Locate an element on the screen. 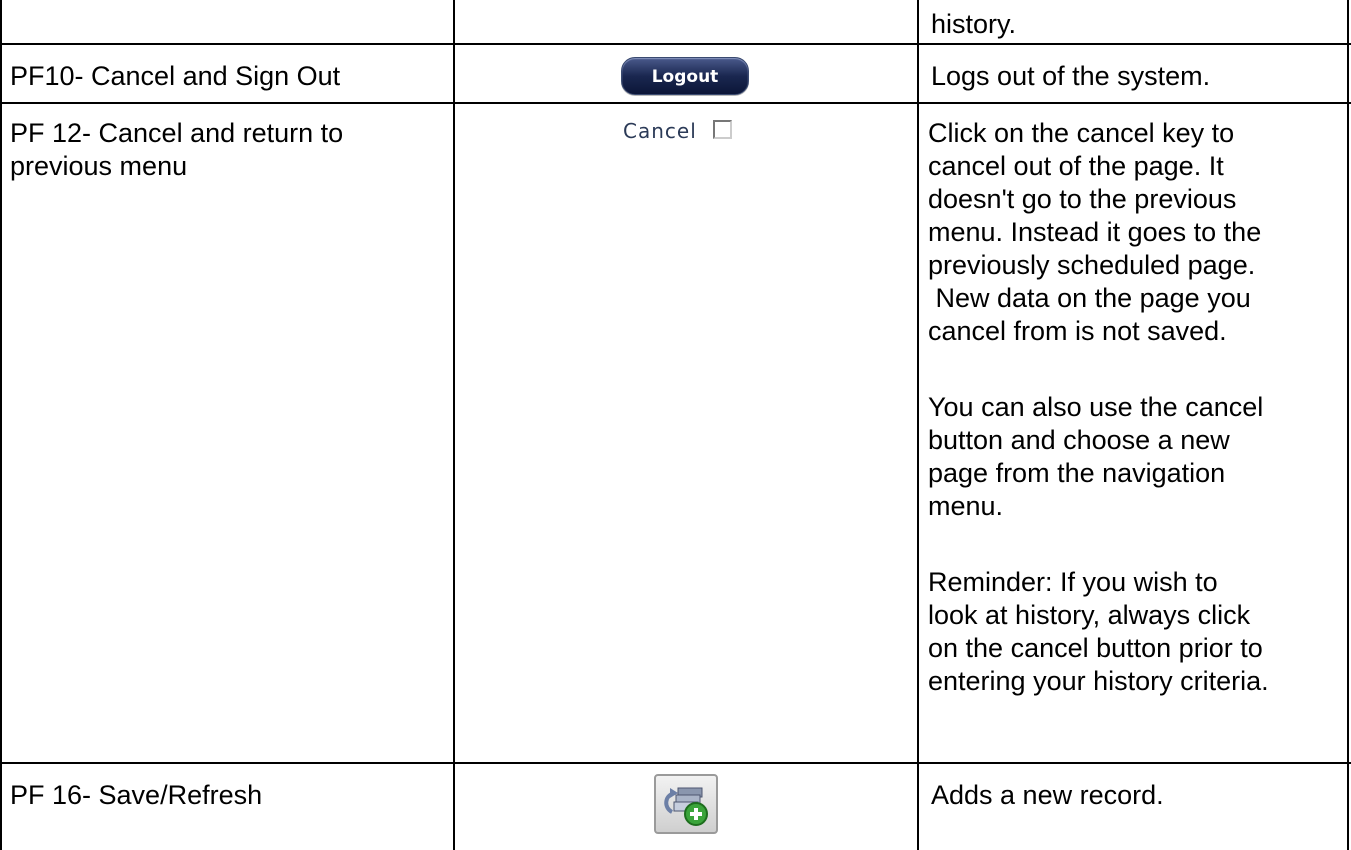 Image resolution: width=1351 pixels, height=850 pixels. row-description-line: history. is located at coordinates (974, 24).